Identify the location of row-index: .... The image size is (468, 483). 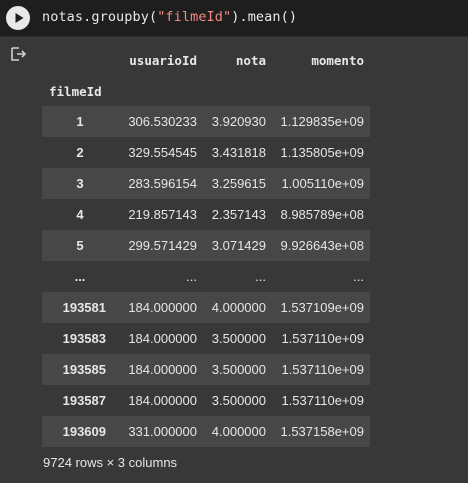
(80, 276).